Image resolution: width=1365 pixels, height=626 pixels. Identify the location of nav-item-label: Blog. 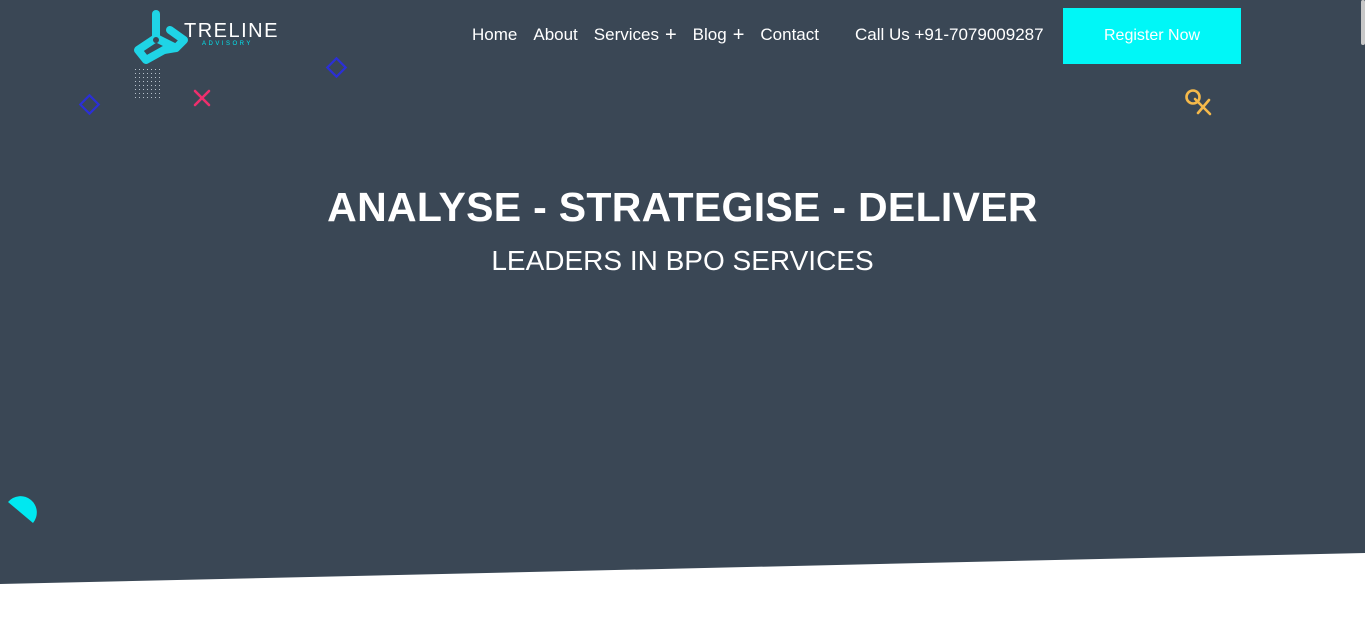
(709, 34).